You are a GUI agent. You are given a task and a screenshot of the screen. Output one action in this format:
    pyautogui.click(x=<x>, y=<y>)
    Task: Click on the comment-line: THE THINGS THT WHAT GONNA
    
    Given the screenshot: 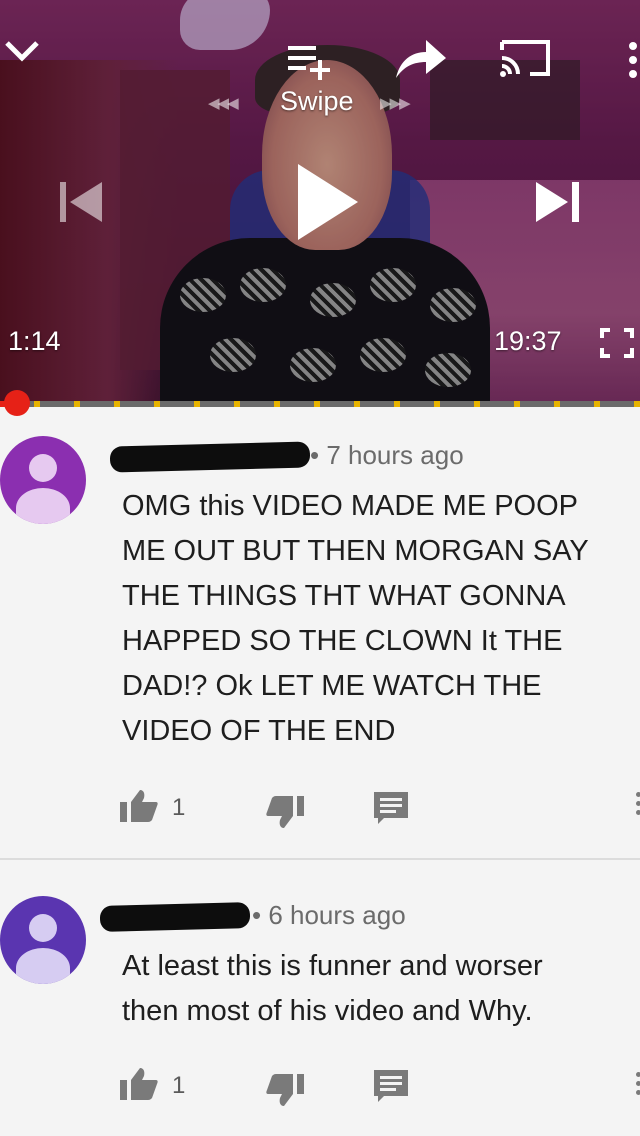 What is the action you would take?
    pyautogui.click(x=344, y=596)
    